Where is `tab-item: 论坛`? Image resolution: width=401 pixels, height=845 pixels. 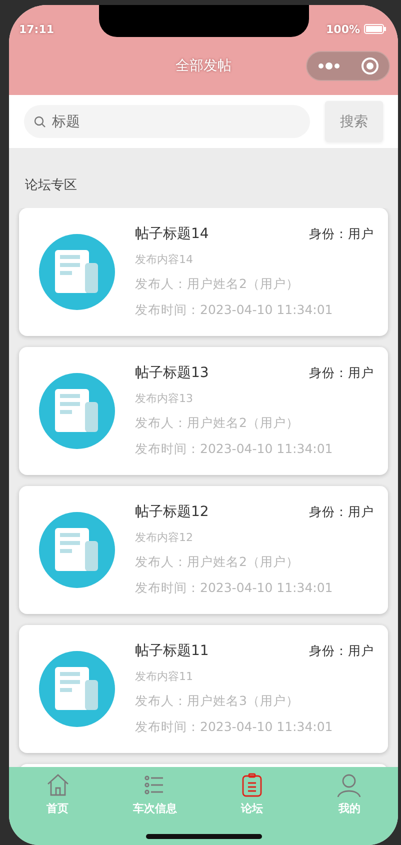
tab-item: 论坛 is located at coordinates (252, 794).